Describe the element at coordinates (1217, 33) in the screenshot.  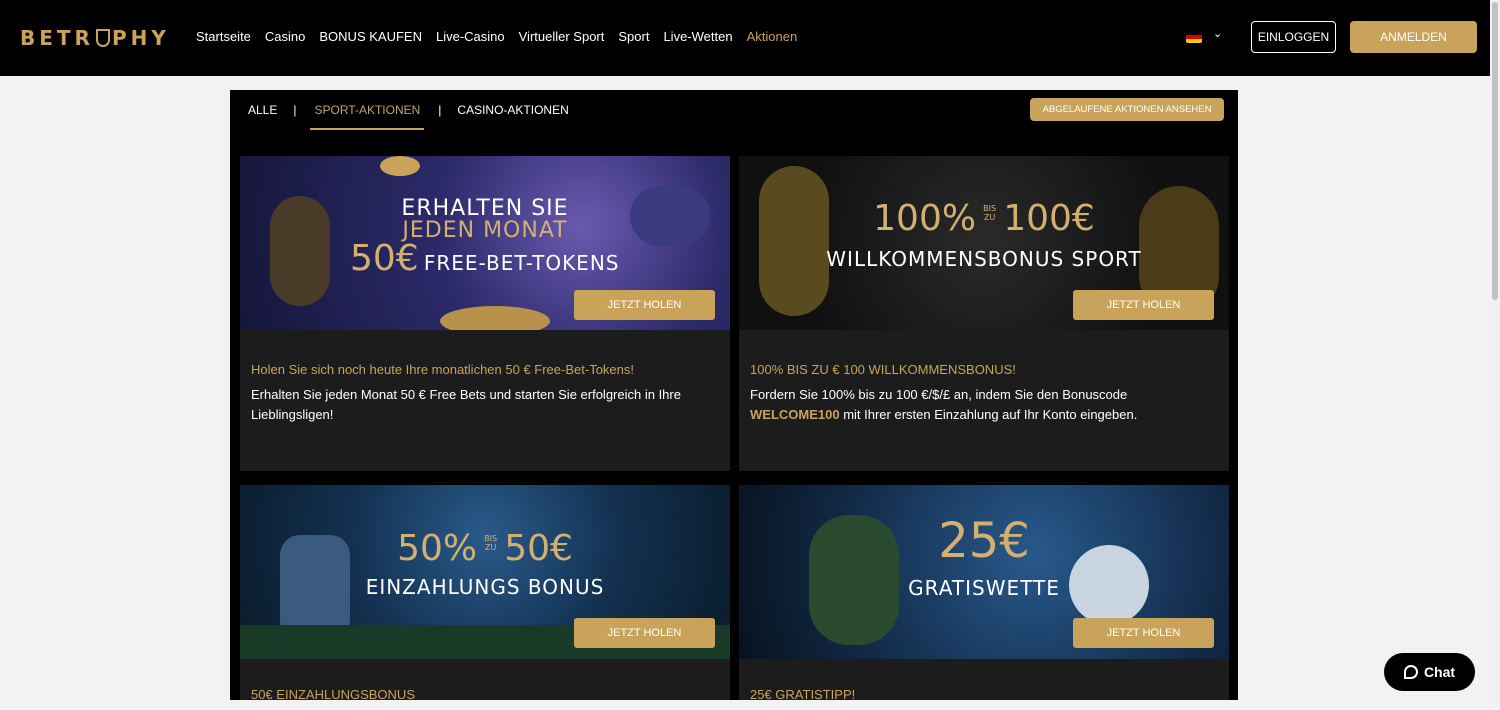
I see `chevron-down-icon: ⌄` at that location.